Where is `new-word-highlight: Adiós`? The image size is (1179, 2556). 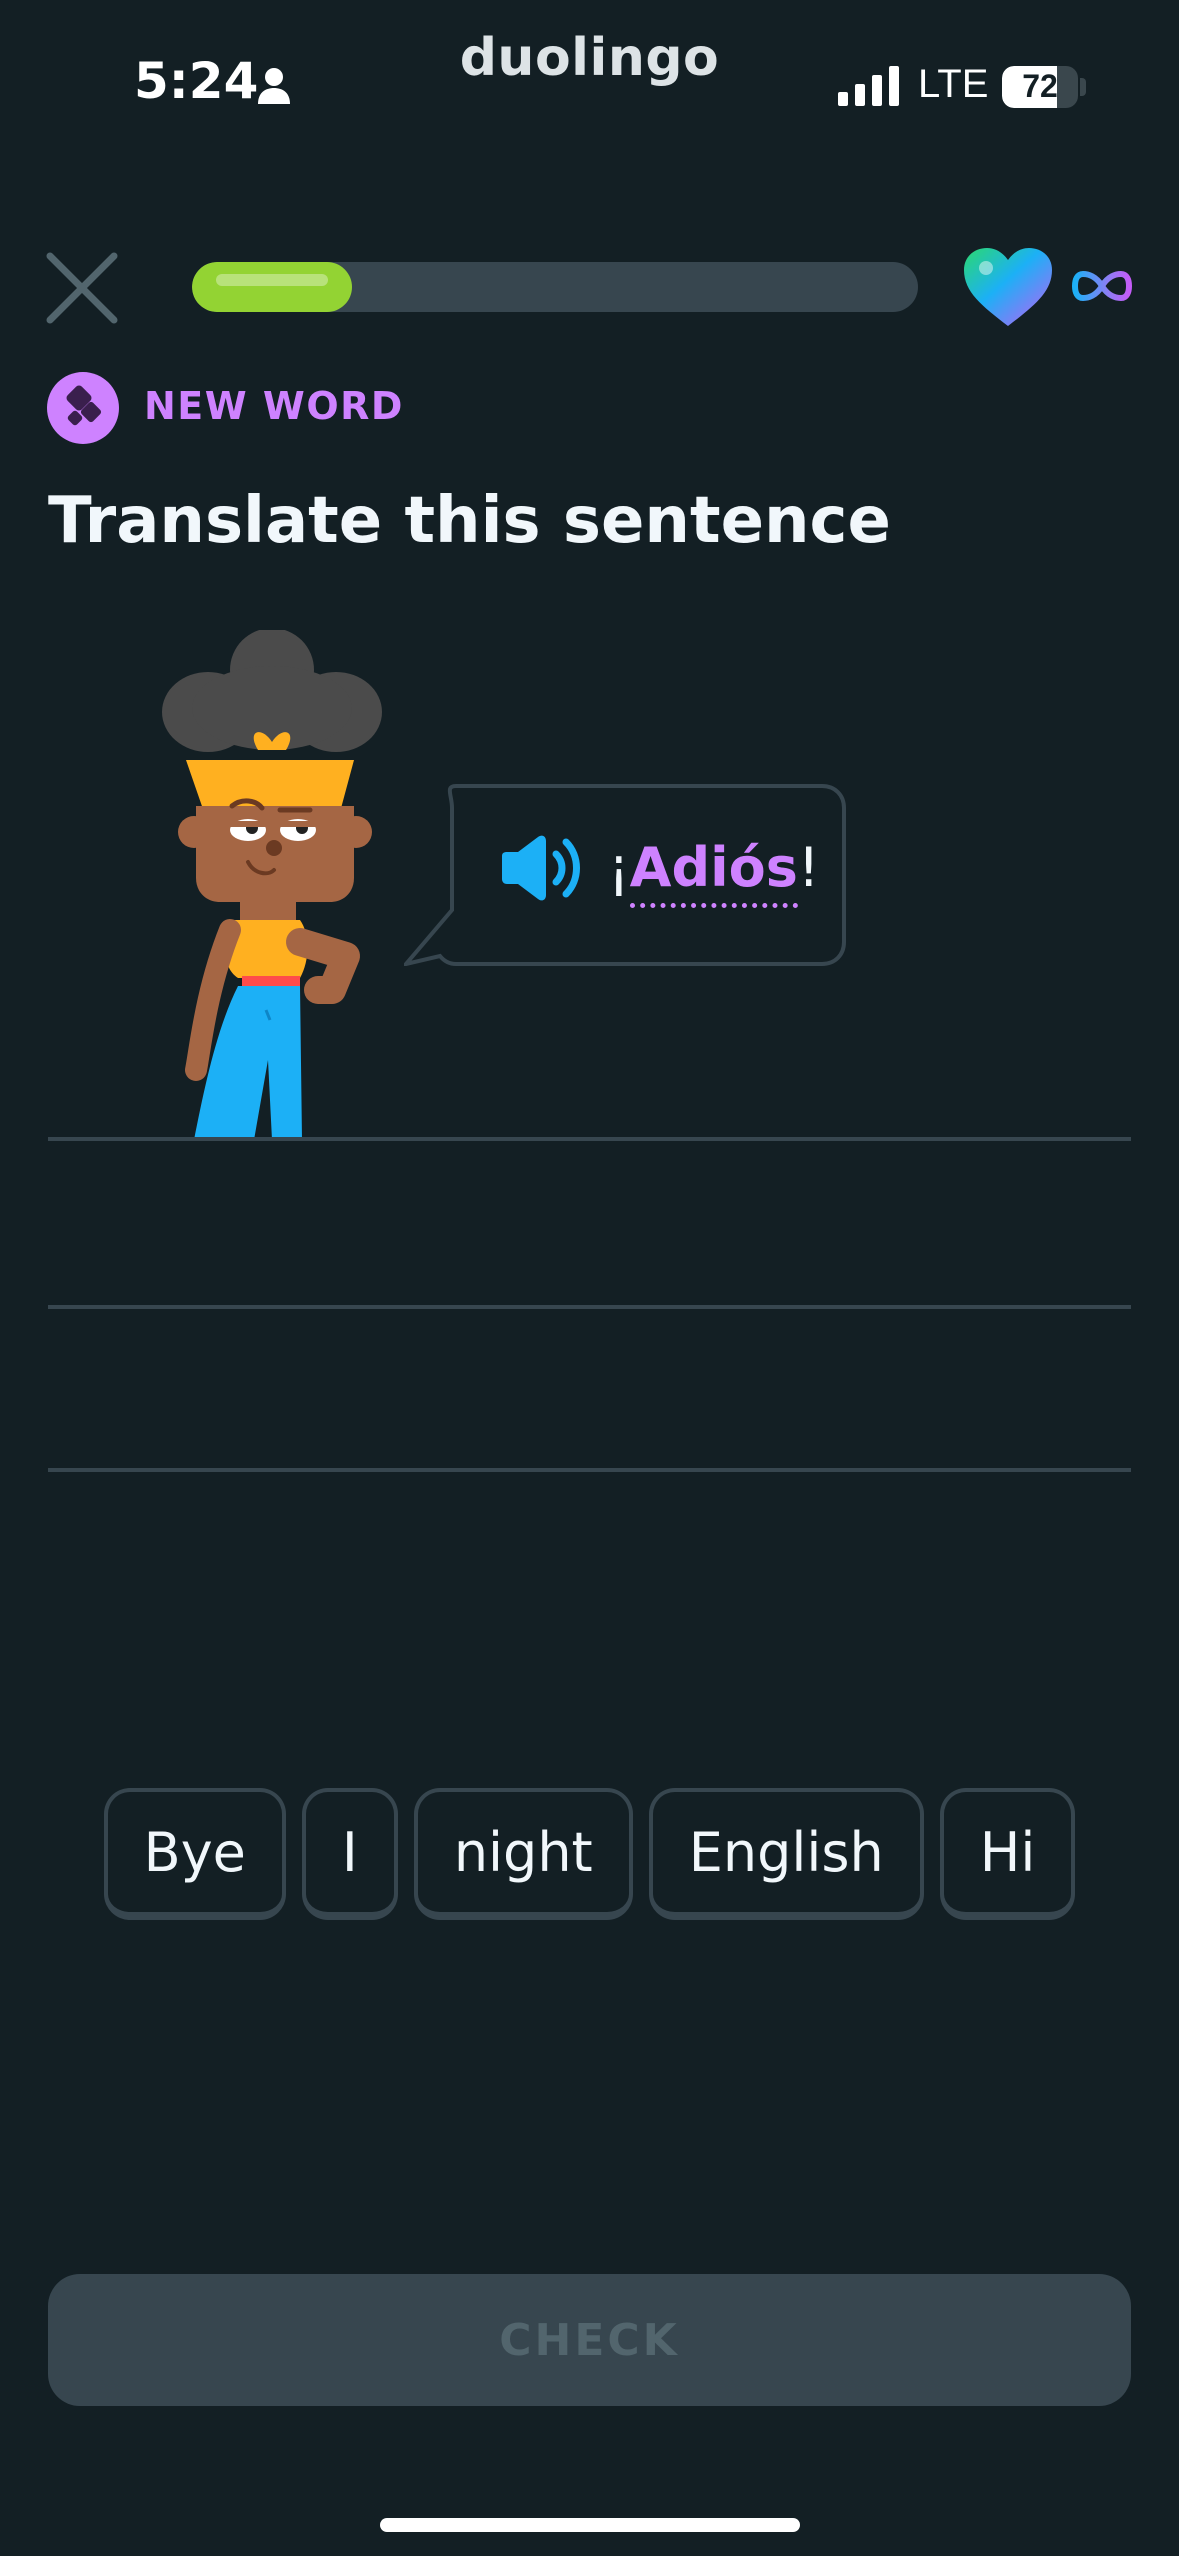
new-word-highlight: Adiós is located at coordinates (713, 872).